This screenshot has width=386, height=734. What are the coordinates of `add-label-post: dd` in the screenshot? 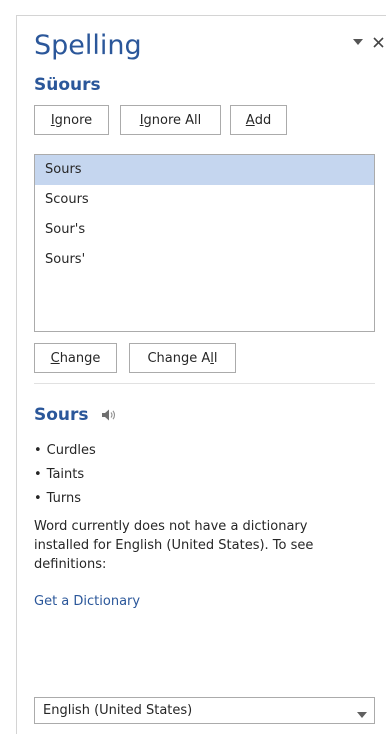 It's located at (263, 120).